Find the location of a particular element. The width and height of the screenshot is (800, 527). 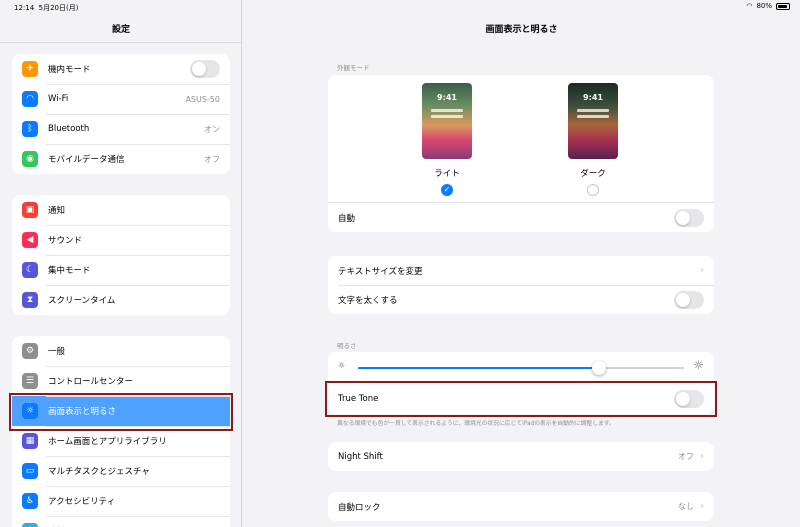

dark-label: ダーク is located at coordinates (593, 174).